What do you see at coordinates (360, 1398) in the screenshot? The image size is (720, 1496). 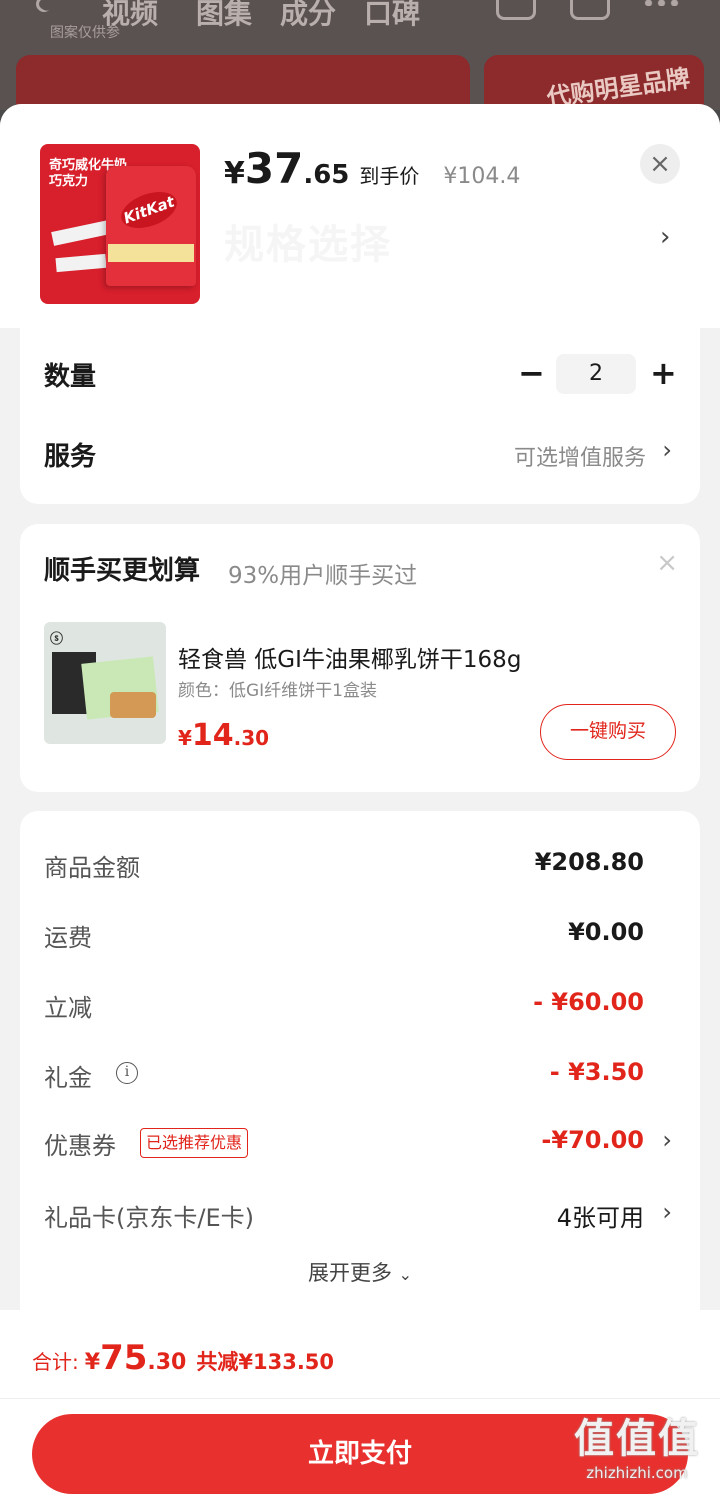 I see `divider` at bounding box center [360, 1398].